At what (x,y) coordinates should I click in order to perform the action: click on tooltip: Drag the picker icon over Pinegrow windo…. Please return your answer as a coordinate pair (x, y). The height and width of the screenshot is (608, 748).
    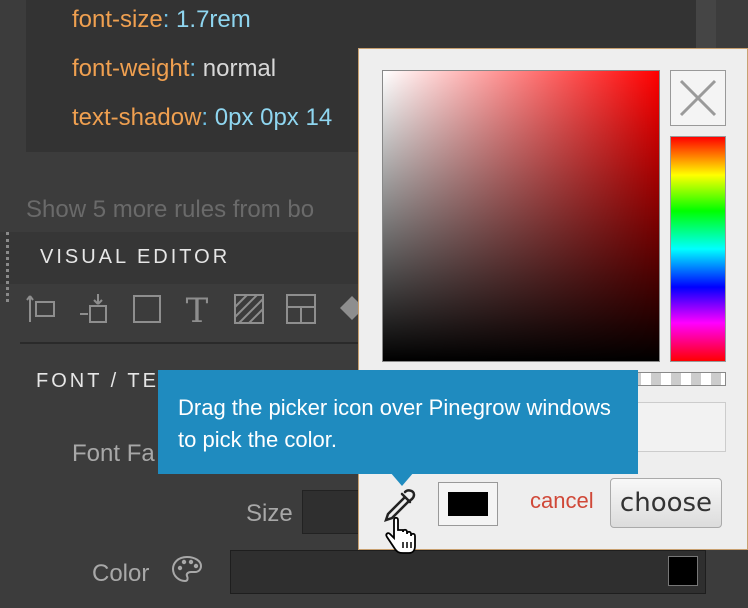
    Looking at the image, I should click on (398, 422).